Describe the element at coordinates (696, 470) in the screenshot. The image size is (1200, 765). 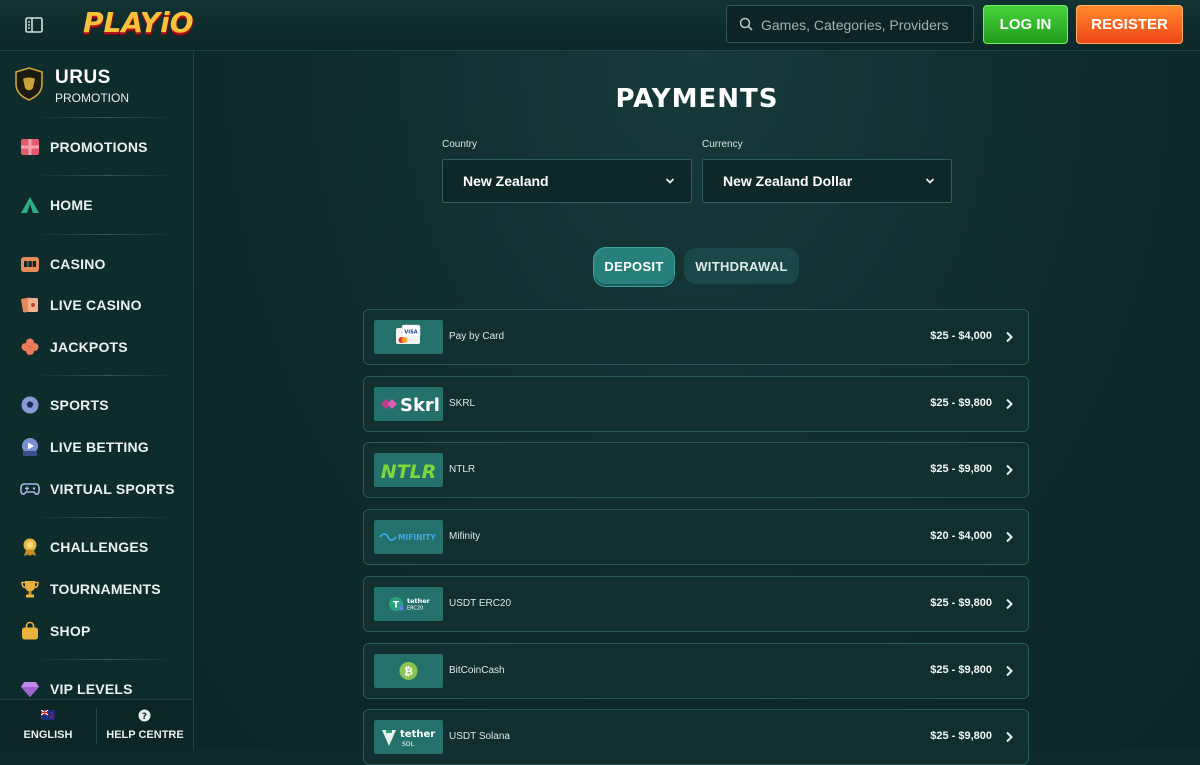
I see `payment-row-ntlr: NTLR NTLR $25 - $9,800` at that location.